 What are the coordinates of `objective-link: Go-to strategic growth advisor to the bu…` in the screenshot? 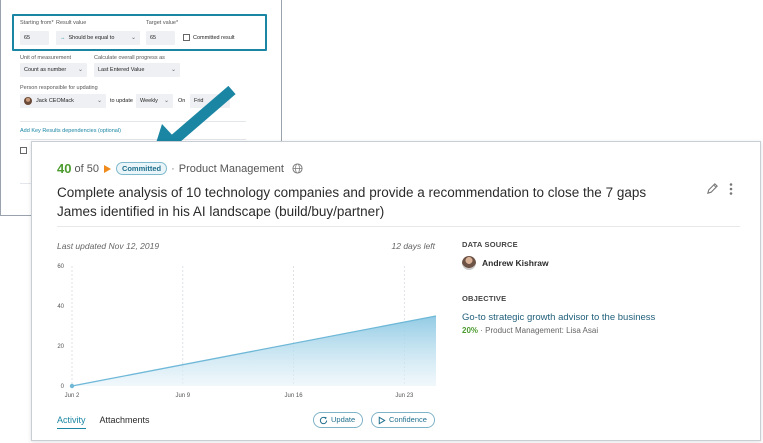 It's located at (558, 317).